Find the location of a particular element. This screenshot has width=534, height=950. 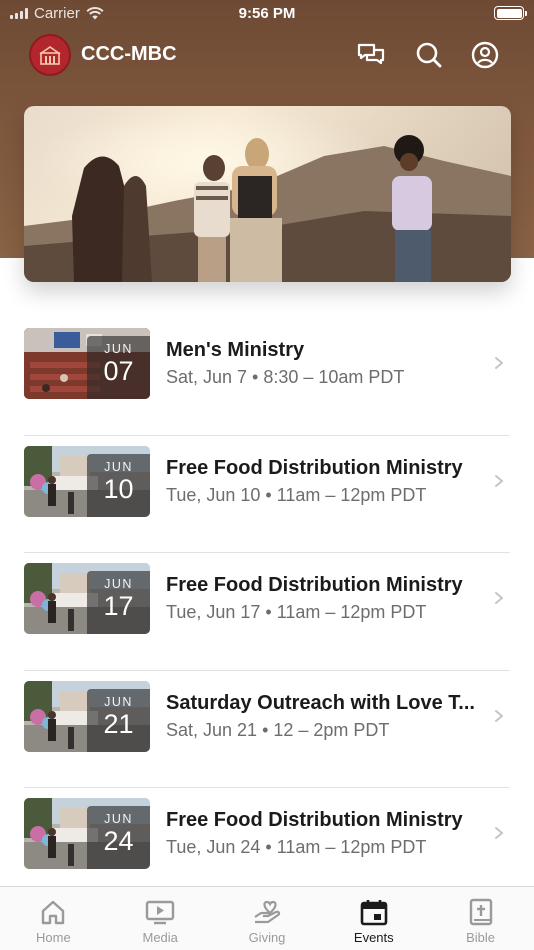

event-title: Men's Ministry is located at coordinates (235, 350).